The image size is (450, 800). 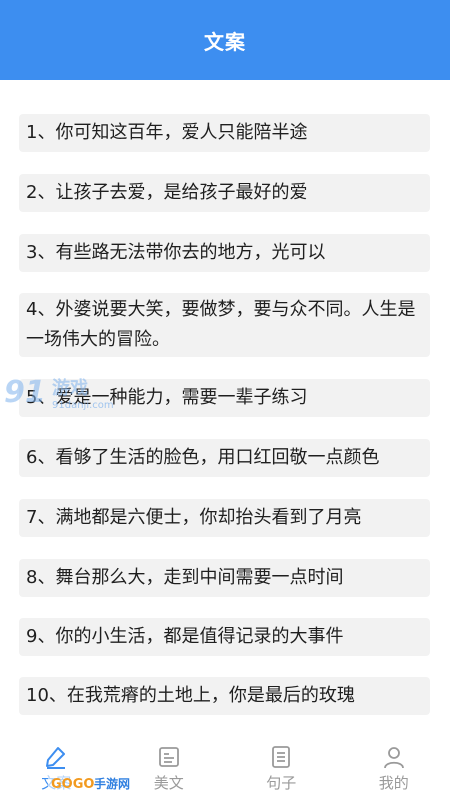 I want to click on tab-juzi: 句子, so click(x=281, y=768).